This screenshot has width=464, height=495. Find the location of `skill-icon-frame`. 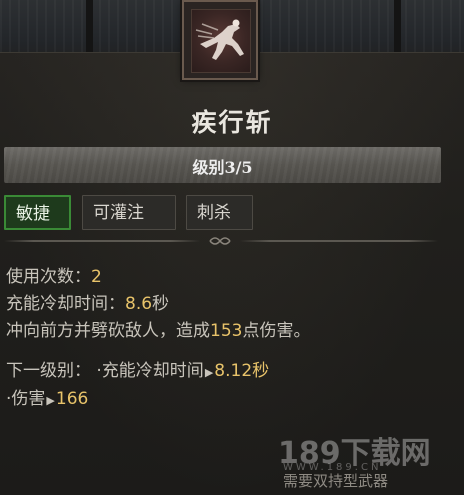

skill-icon-frame is located at coordinates (220, 40).